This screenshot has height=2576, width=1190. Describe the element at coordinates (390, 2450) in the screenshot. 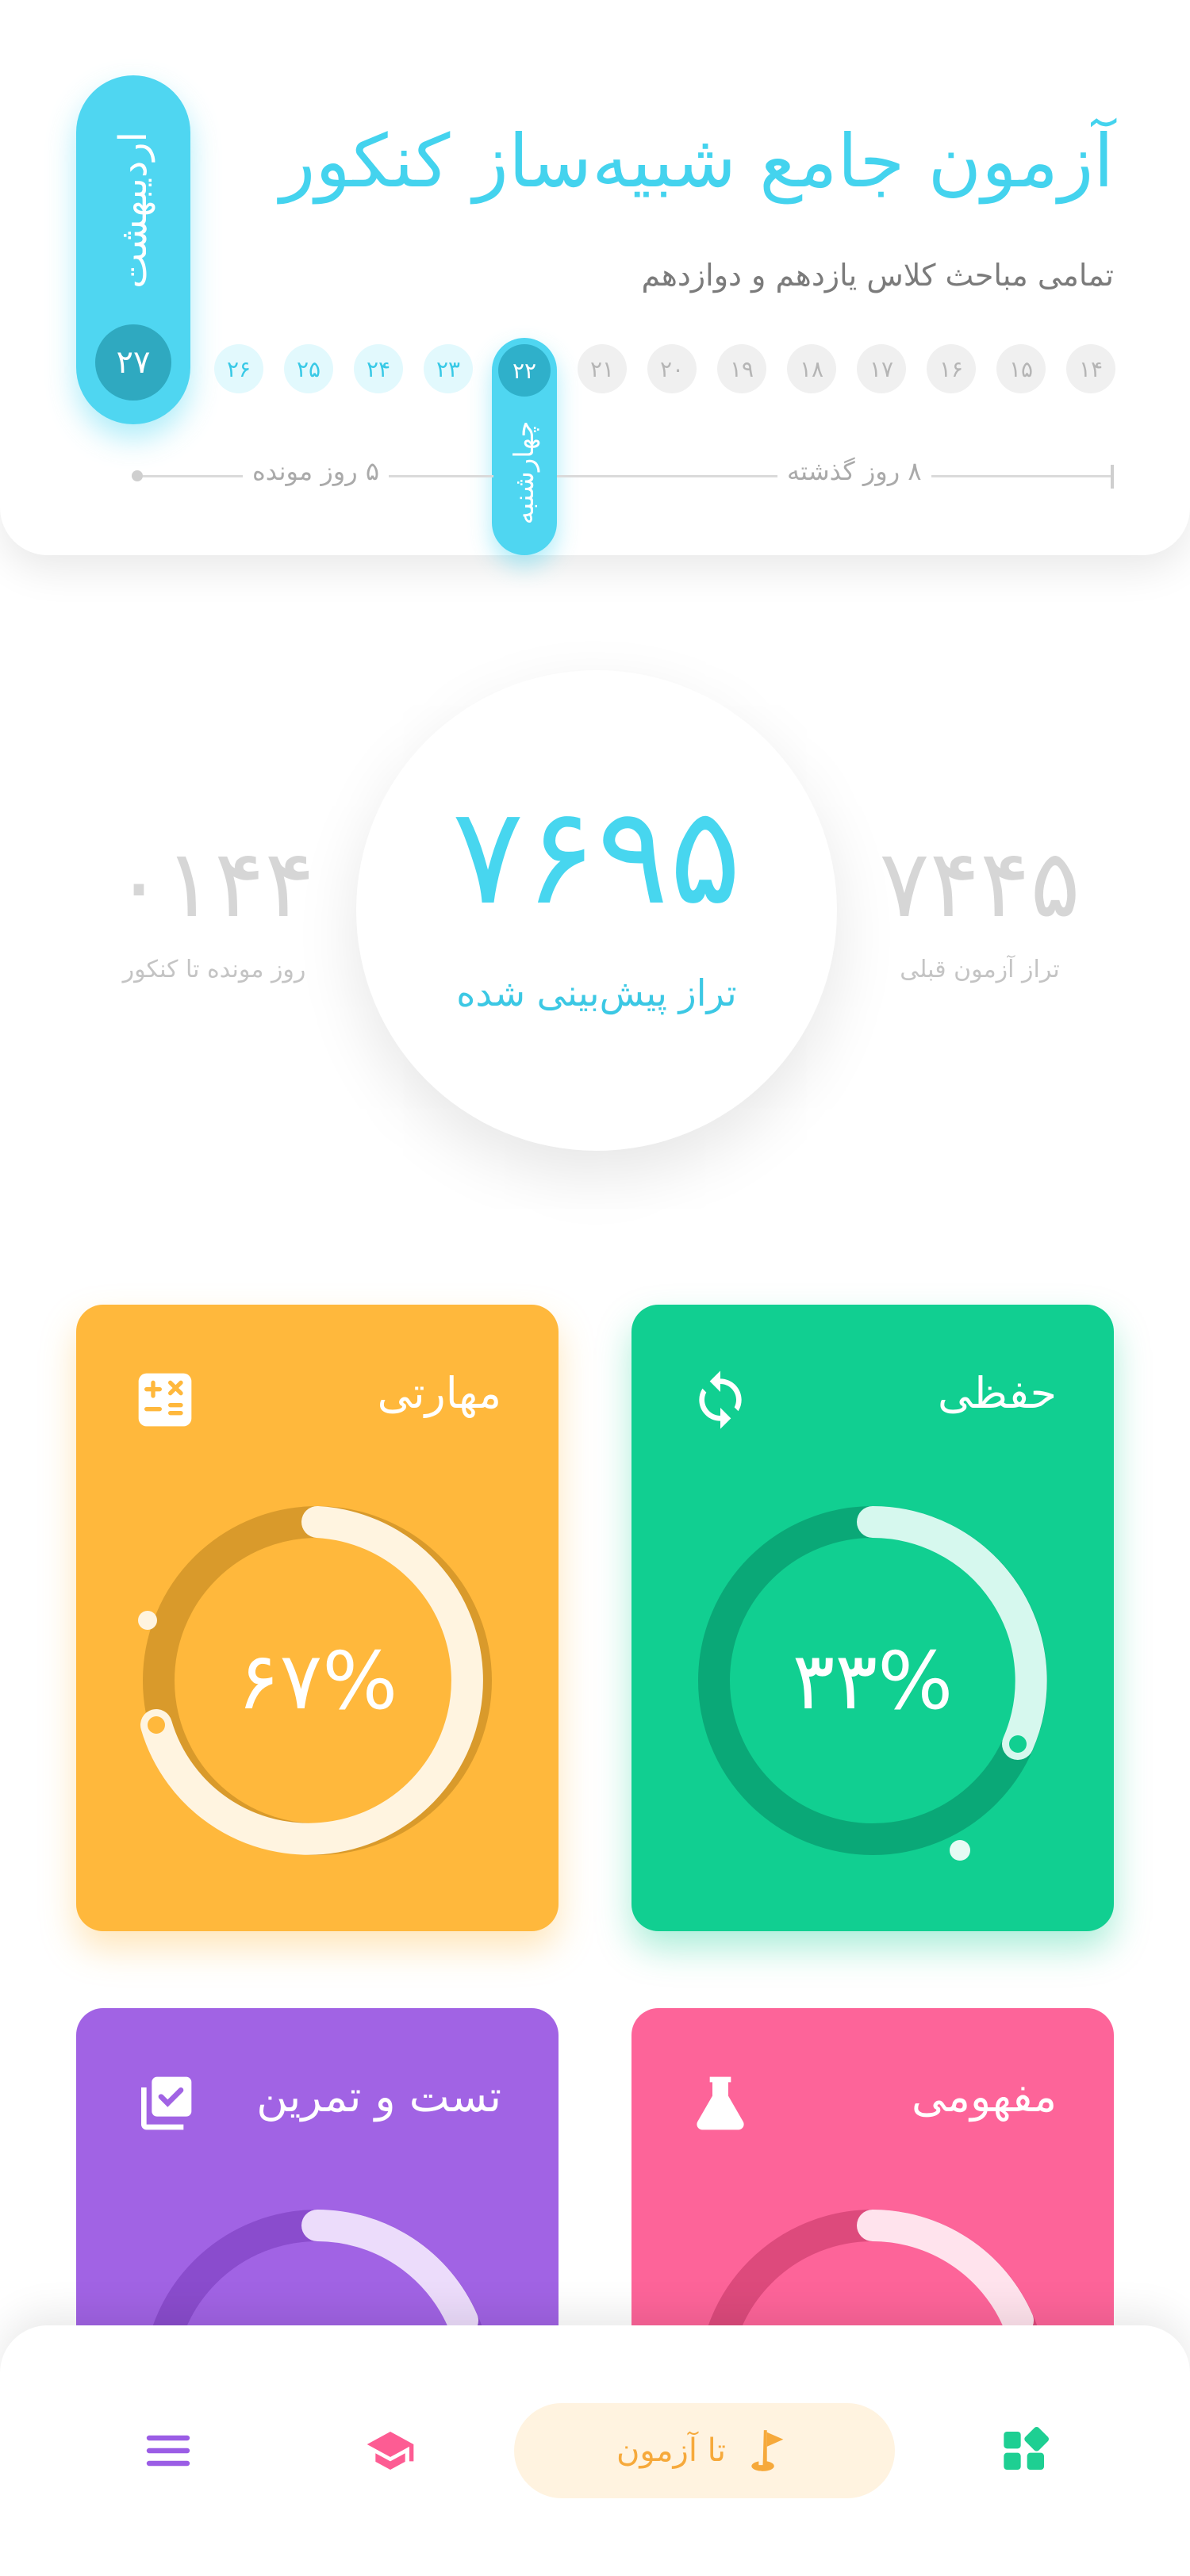

I see `graduation-cap-icon` at that location.